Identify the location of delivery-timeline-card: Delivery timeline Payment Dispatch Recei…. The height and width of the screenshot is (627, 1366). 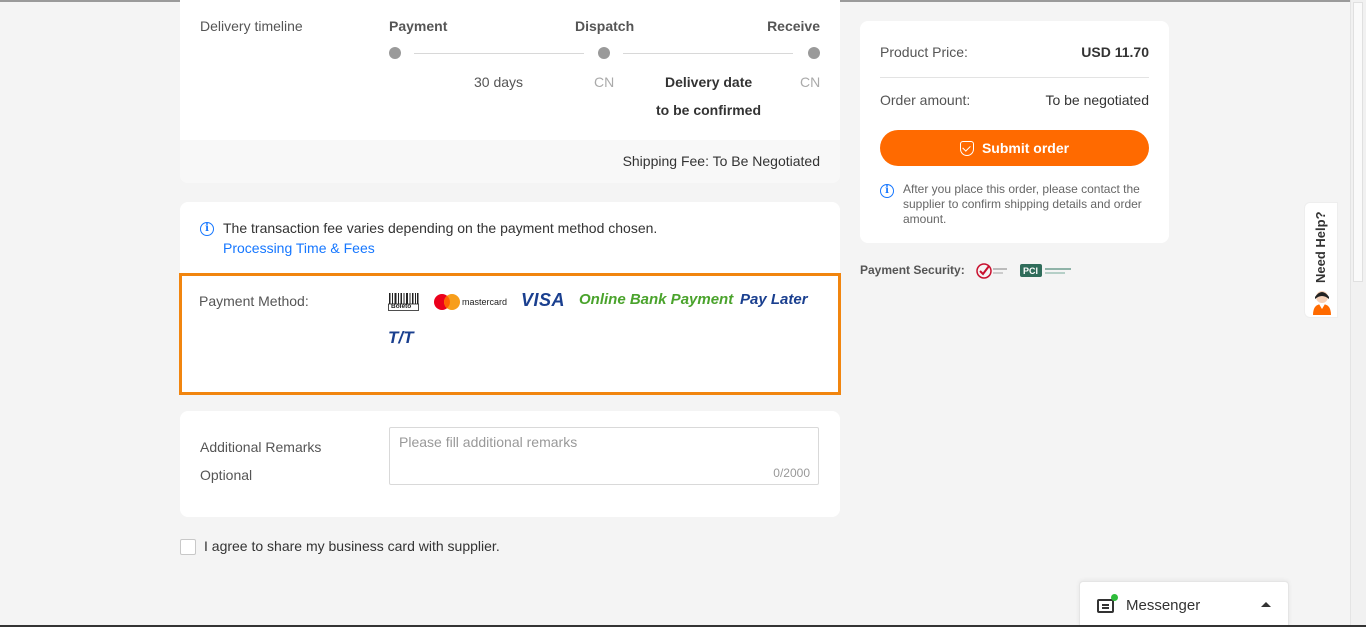
(510, 91).